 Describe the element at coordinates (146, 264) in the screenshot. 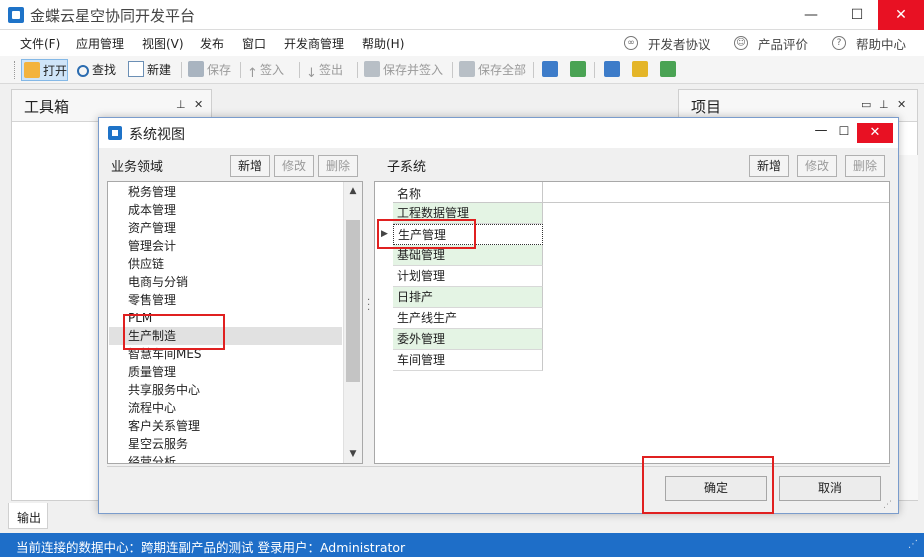

I see `list-item: 供应链` at that location.